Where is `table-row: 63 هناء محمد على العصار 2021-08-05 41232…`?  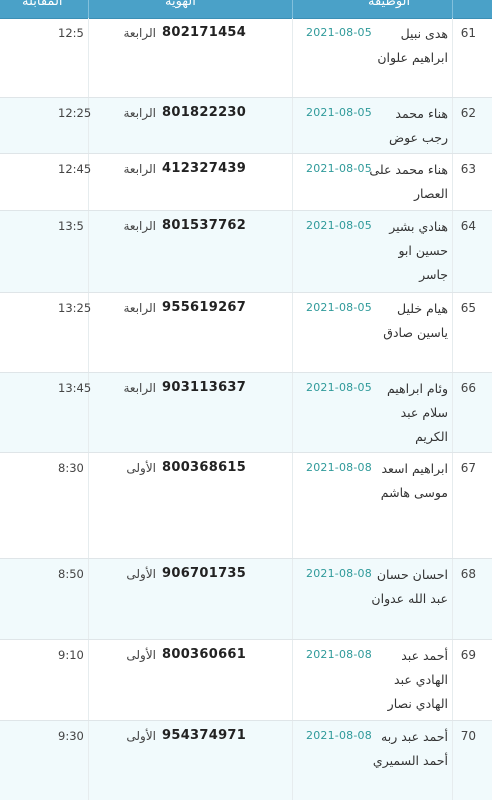
table-row: 63 هناء محمد على العصار 2021-08-05 41232… is located at coordinates (246, 182).